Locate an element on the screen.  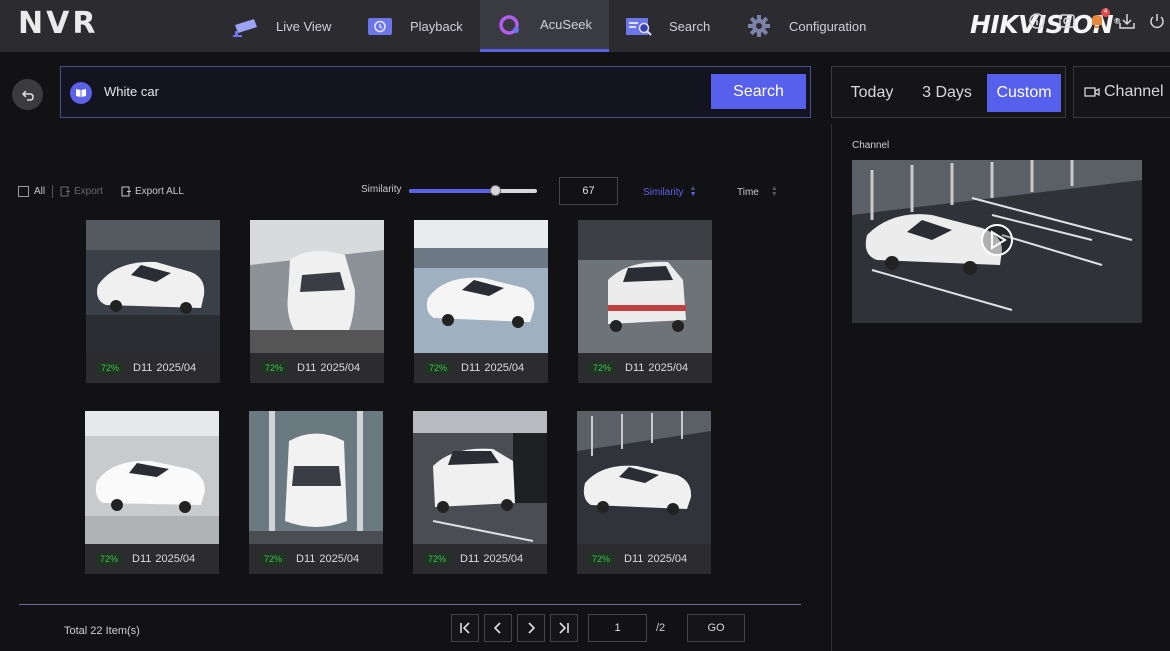
search-button: Search is located at coordinates (758, 91).